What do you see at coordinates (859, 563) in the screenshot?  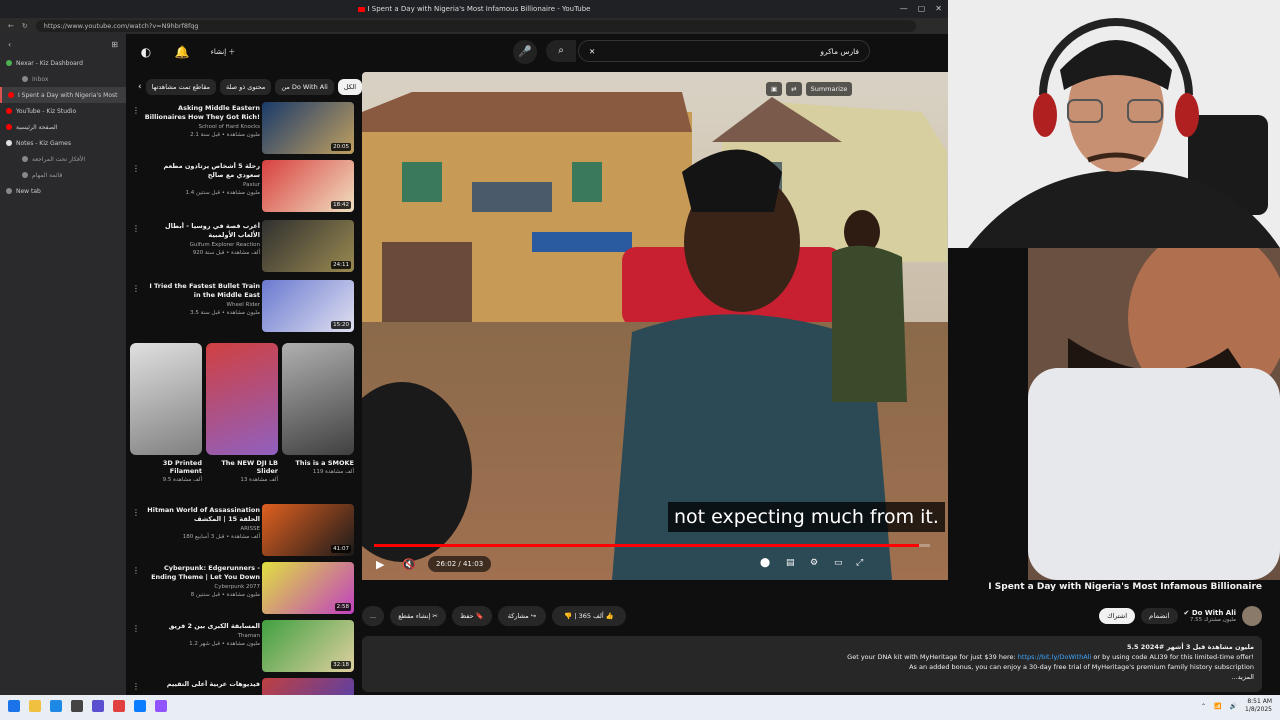 I see `fullscreen-icon: ⤢` at bounding box center [859, 563].